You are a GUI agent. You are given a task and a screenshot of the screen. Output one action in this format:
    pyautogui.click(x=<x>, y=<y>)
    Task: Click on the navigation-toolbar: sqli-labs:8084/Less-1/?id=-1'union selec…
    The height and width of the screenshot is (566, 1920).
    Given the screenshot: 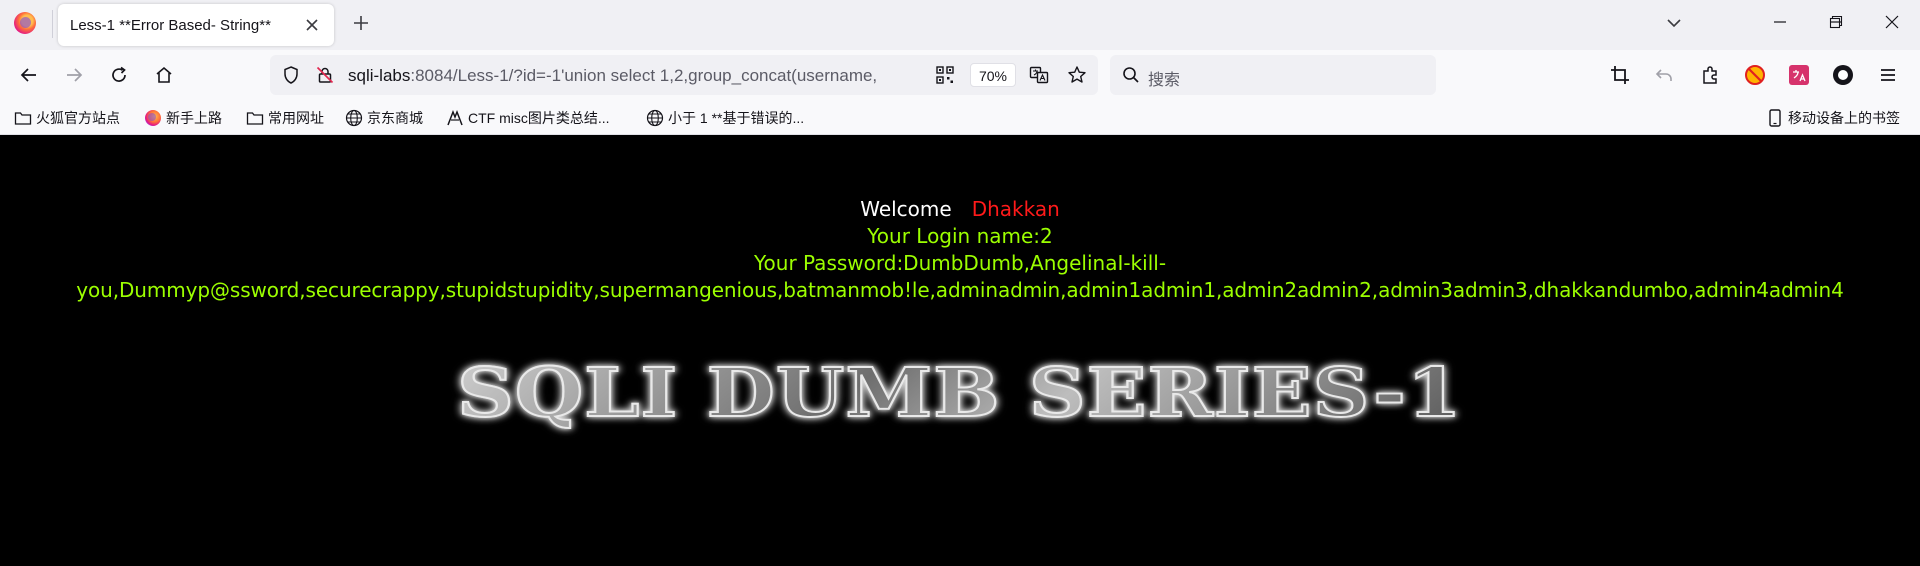 What is the action you would take?
    pyautogui.click(x=960, y=75)
    